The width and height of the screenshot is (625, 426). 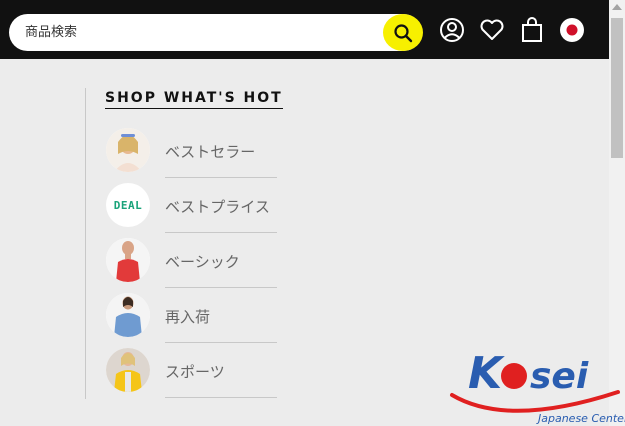 I want to click on kosei-logo: K sei Japanese Center, so click(x=536, y=383).